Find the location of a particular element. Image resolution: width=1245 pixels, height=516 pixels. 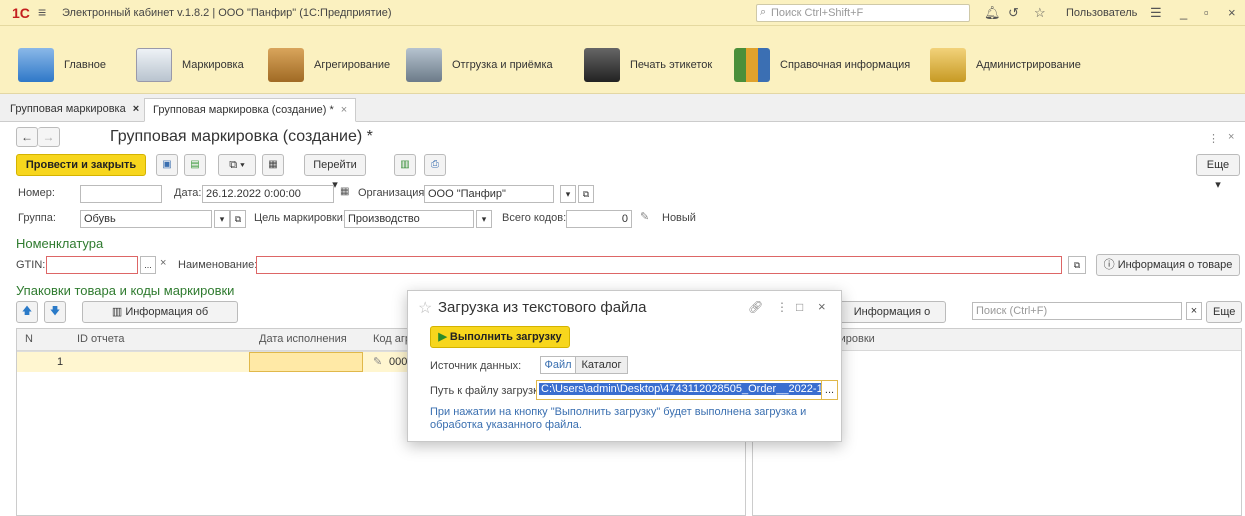

path-label: Путь к файлу загрузки: is located at coordinates (489, 391).